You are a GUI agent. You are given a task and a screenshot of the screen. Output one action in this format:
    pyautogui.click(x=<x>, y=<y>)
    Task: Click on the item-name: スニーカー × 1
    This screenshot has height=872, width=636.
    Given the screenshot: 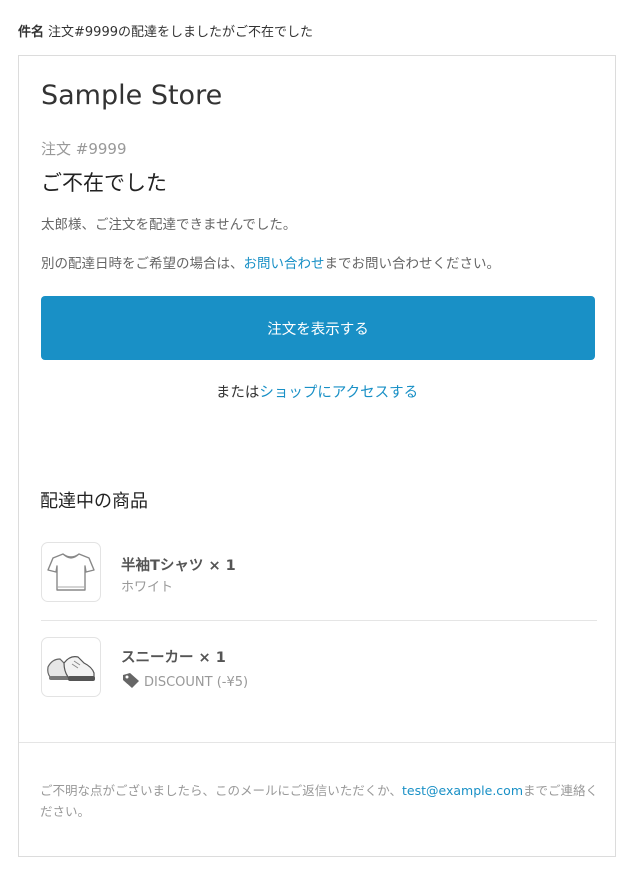 What is the action you would take?
    pyautogui.click(x=173, y=658)
    